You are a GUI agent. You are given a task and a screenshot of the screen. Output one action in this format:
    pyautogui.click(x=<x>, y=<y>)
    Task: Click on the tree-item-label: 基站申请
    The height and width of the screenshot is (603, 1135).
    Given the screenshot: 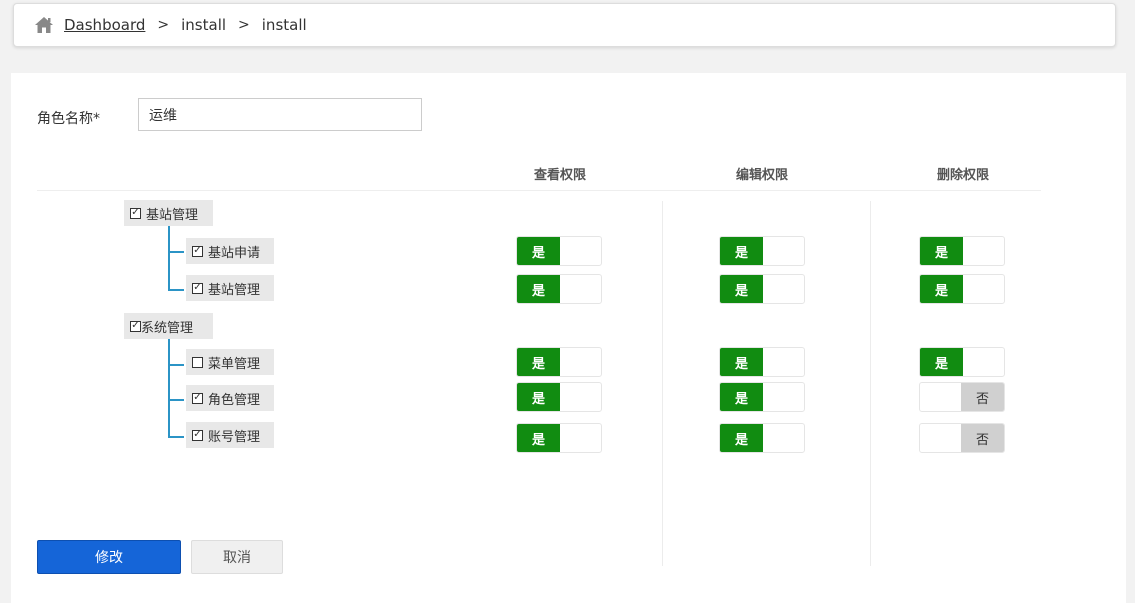 What is the action you would take?
    pyautogui.click(x=234, y=253)
    